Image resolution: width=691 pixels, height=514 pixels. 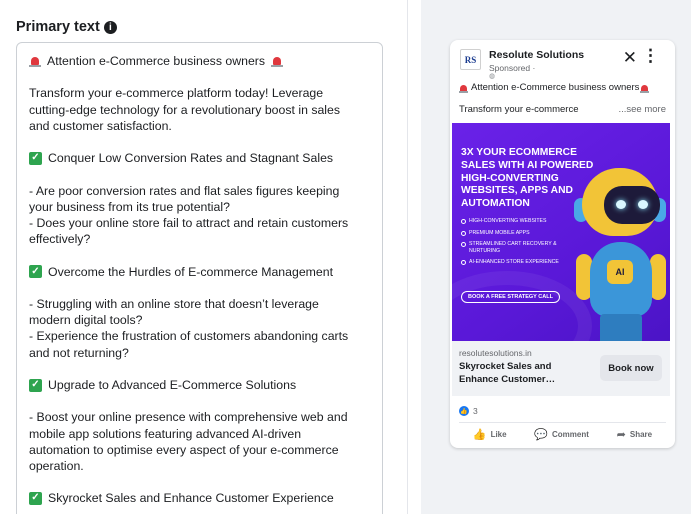 I want to click on text-line: modern digital tools?, so click(x=199, y=320).